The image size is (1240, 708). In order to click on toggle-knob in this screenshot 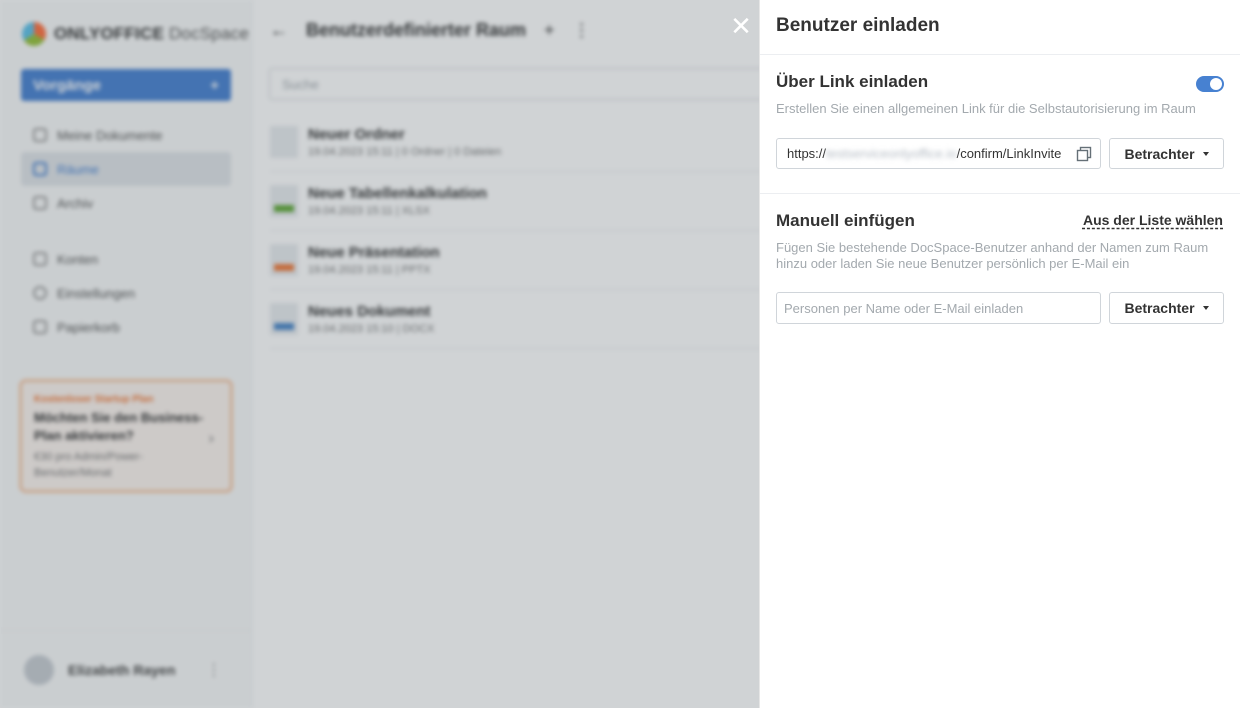, I will do `click(1216, 84)`.